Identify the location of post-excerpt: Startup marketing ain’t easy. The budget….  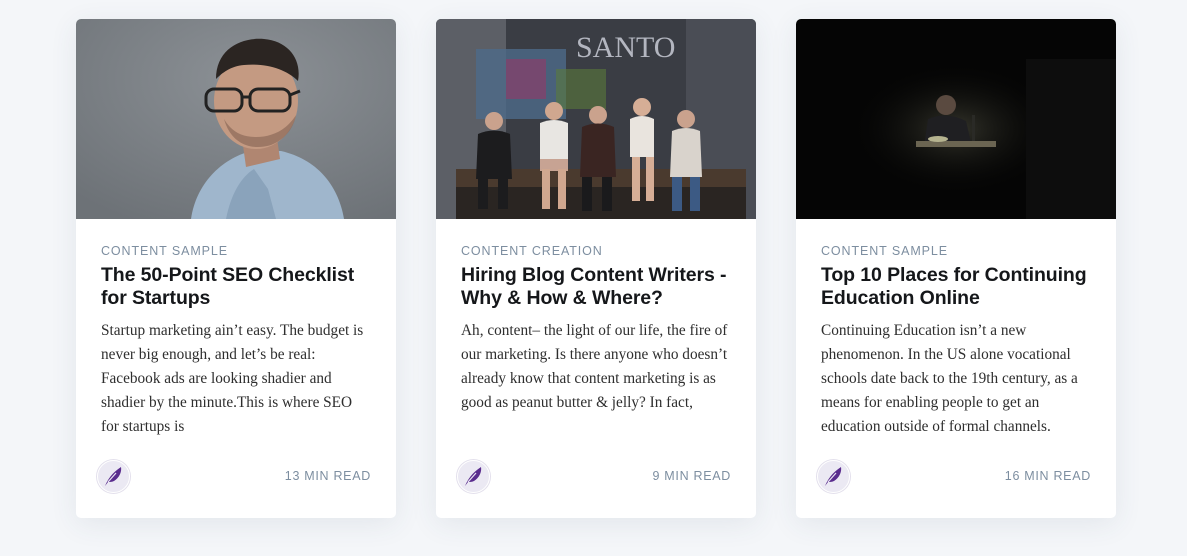
(232, 378).